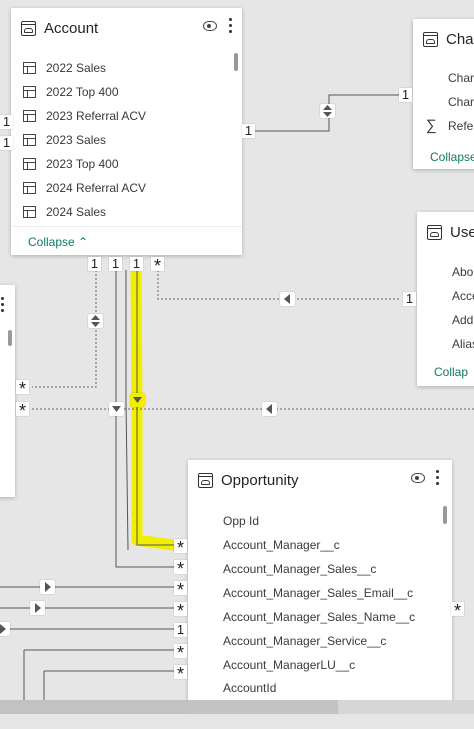  Describe the element at coordinates (281, 545) in the screenshot. I see `opportunity-field: Account_Manager__c` at that location.